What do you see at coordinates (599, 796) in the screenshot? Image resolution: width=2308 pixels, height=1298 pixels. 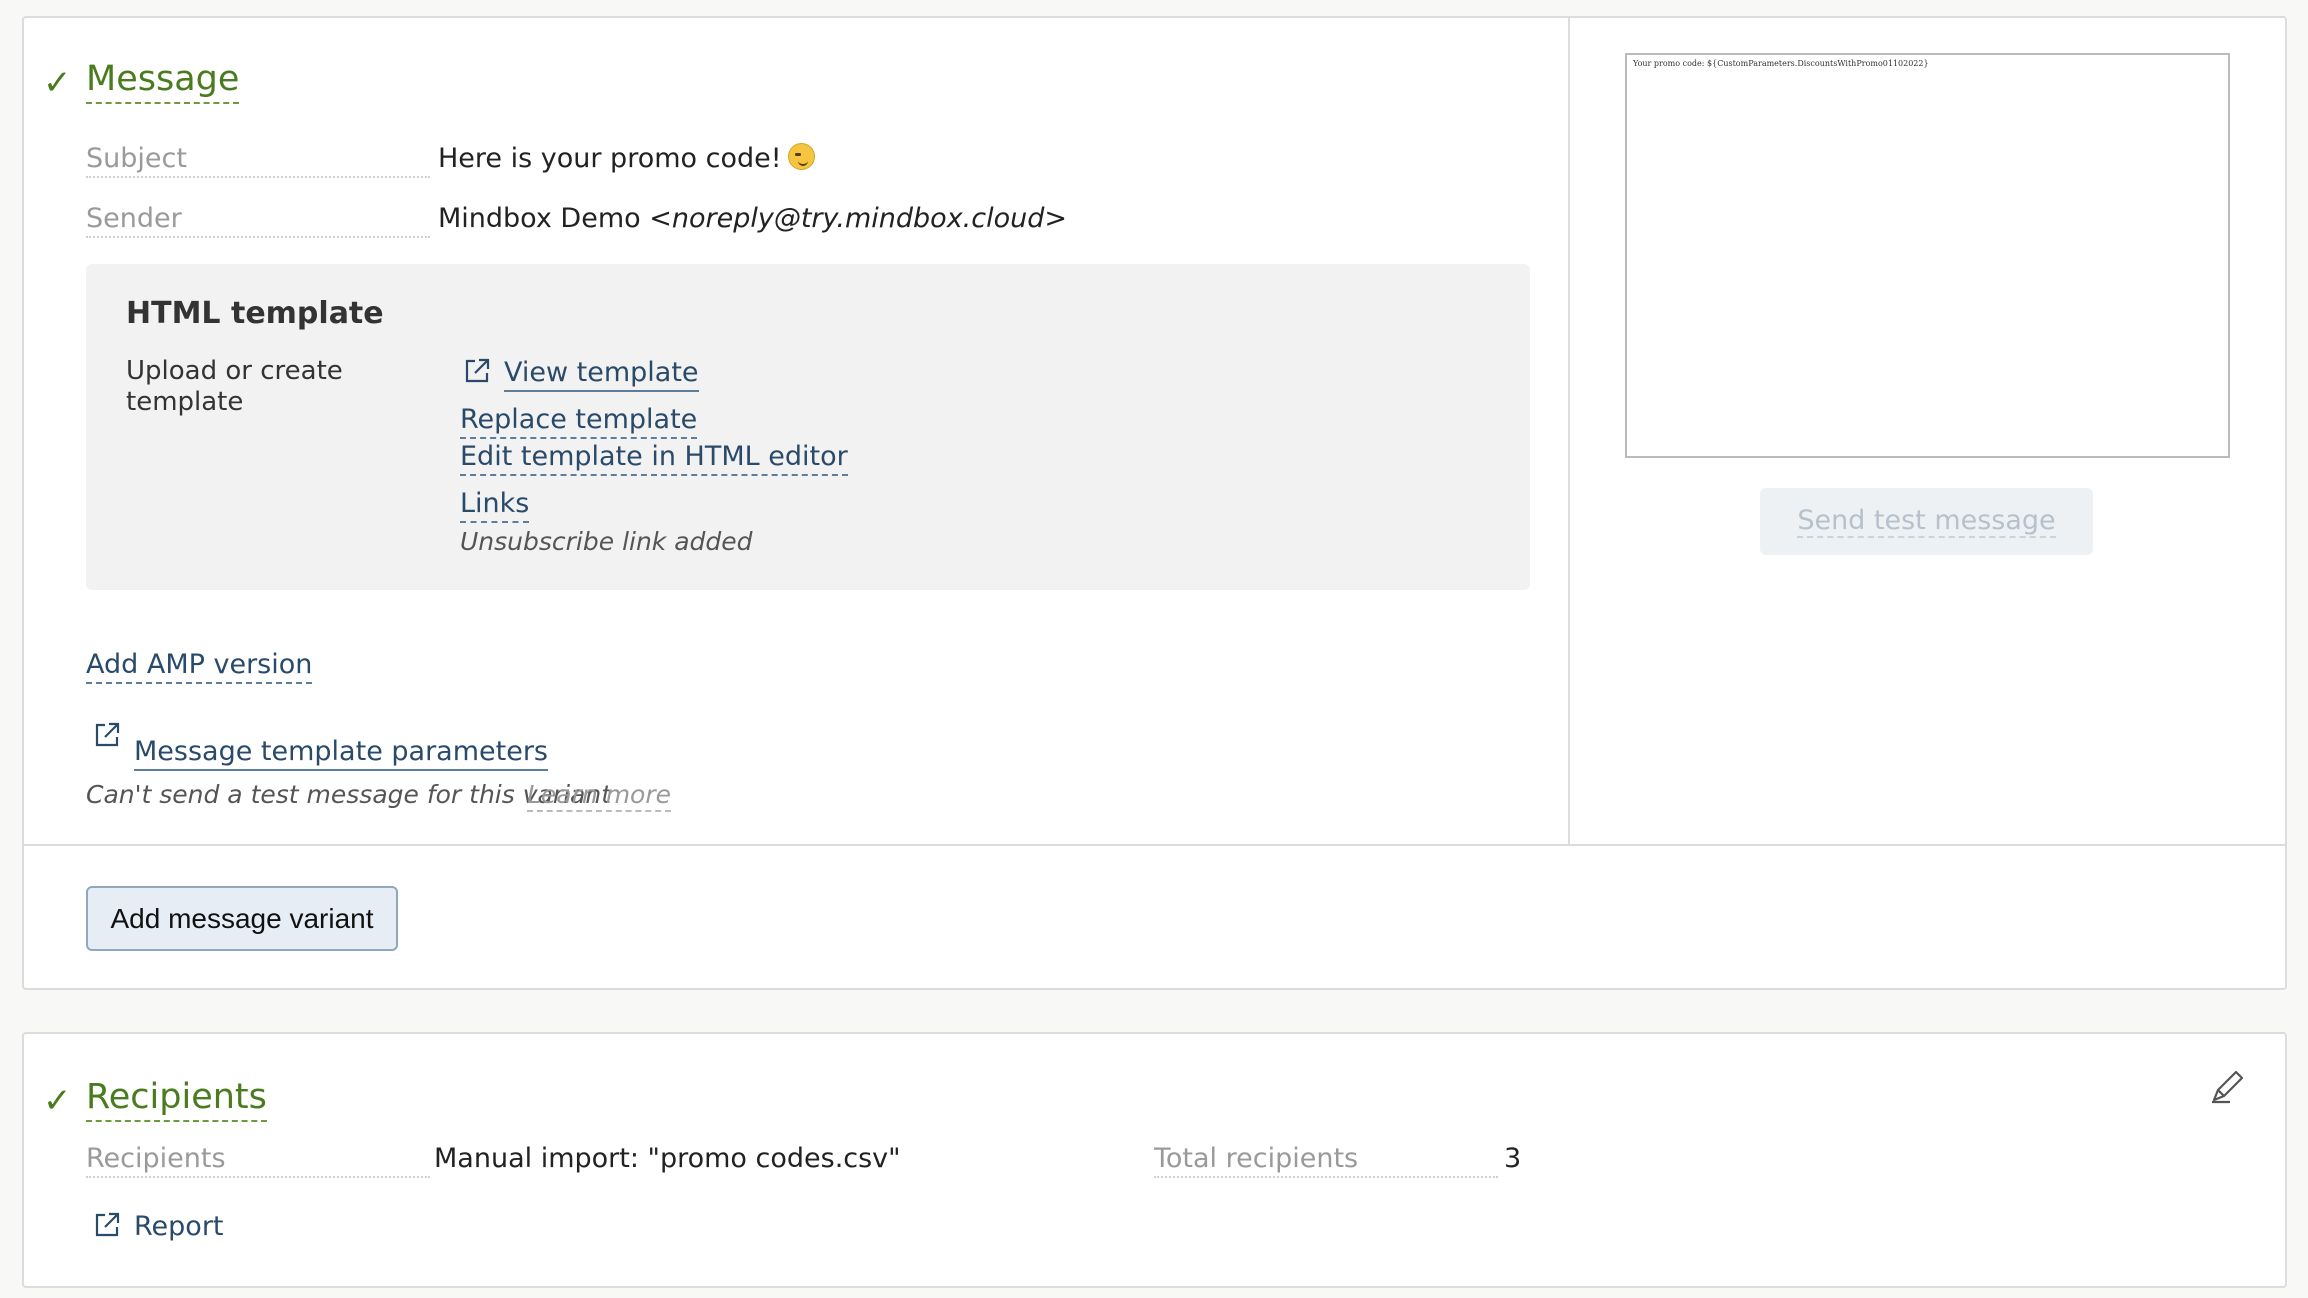 I see `learn-more-link: Learn more` at bounding box center [599, 796].